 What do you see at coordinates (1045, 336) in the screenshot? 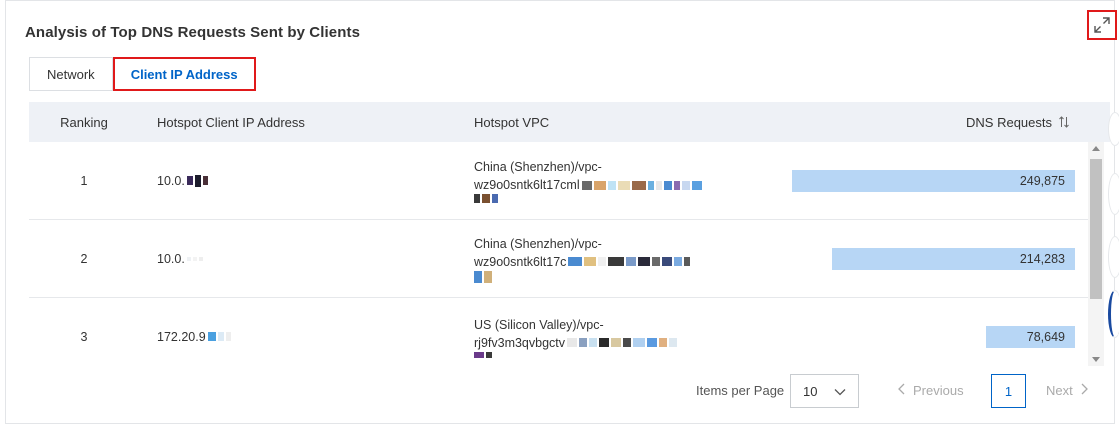
I see `dns-requests-value: 78,649` at bounding box center [1045, 336].